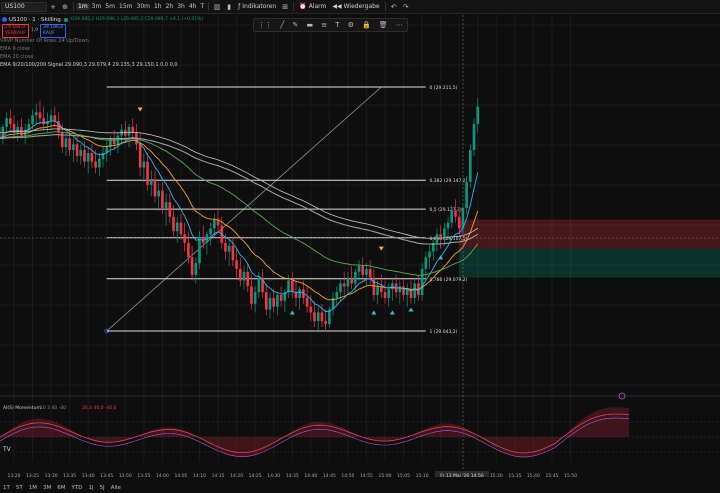  I want to click on range-alle: Alle, so click(116, 488).